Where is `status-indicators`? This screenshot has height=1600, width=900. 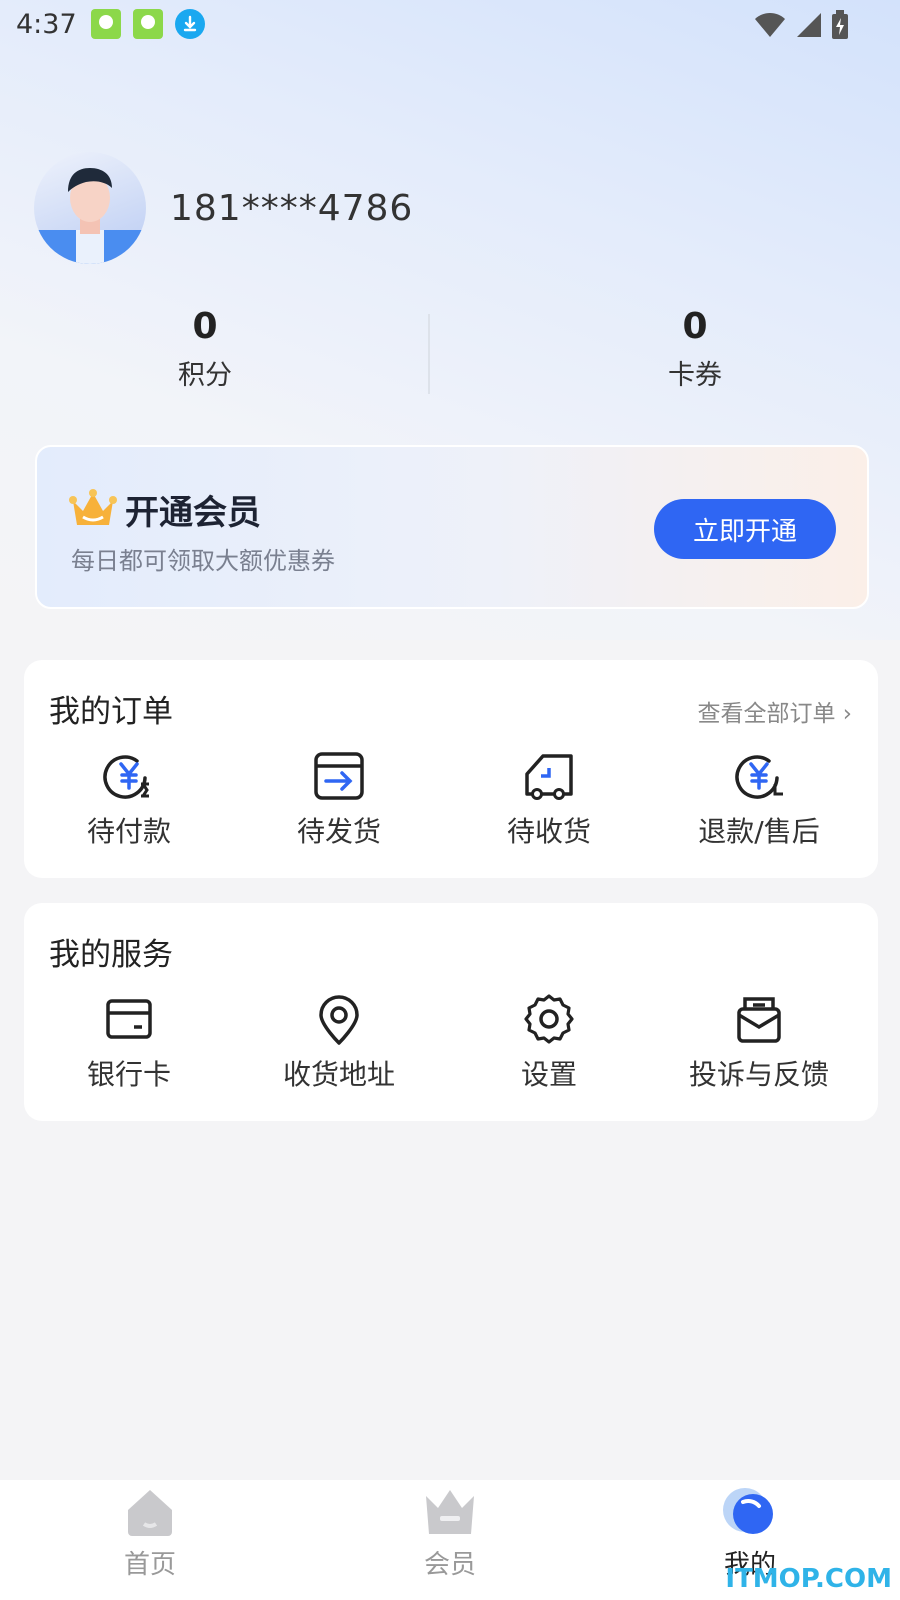 status-indicators is located at coordinates (802, 25).